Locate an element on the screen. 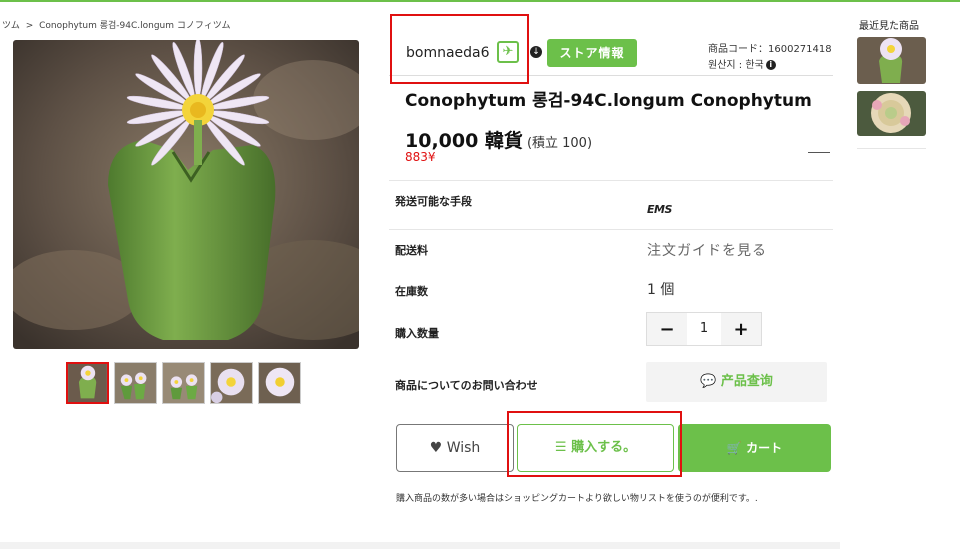 This screenshot has width=960, height=549. collapse-dash-icon is located at coordinates (819, 152).